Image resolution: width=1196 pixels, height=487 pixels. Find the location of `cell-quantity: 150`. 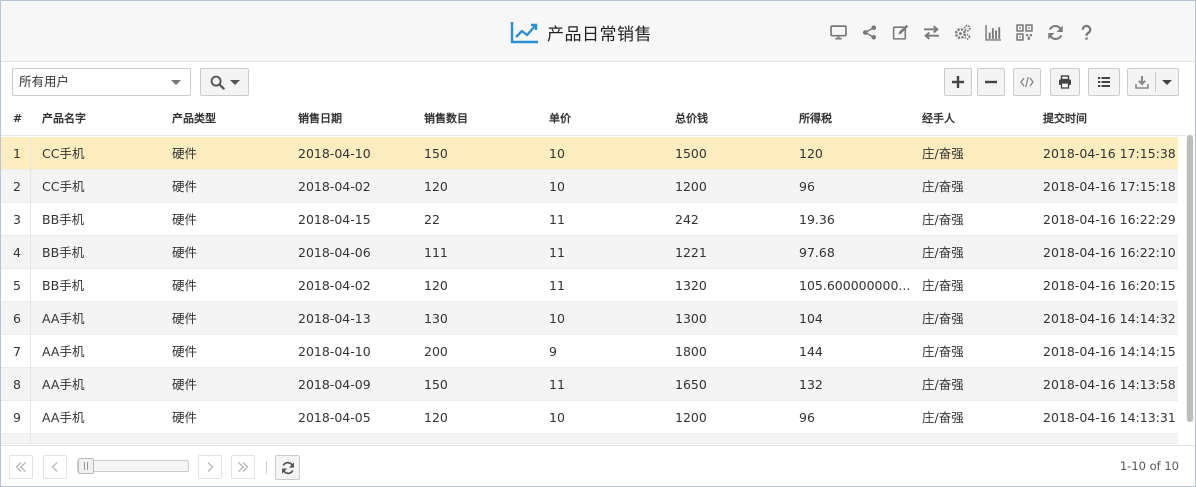

cell-quantity: 150 is located at coordinates (436, 384).